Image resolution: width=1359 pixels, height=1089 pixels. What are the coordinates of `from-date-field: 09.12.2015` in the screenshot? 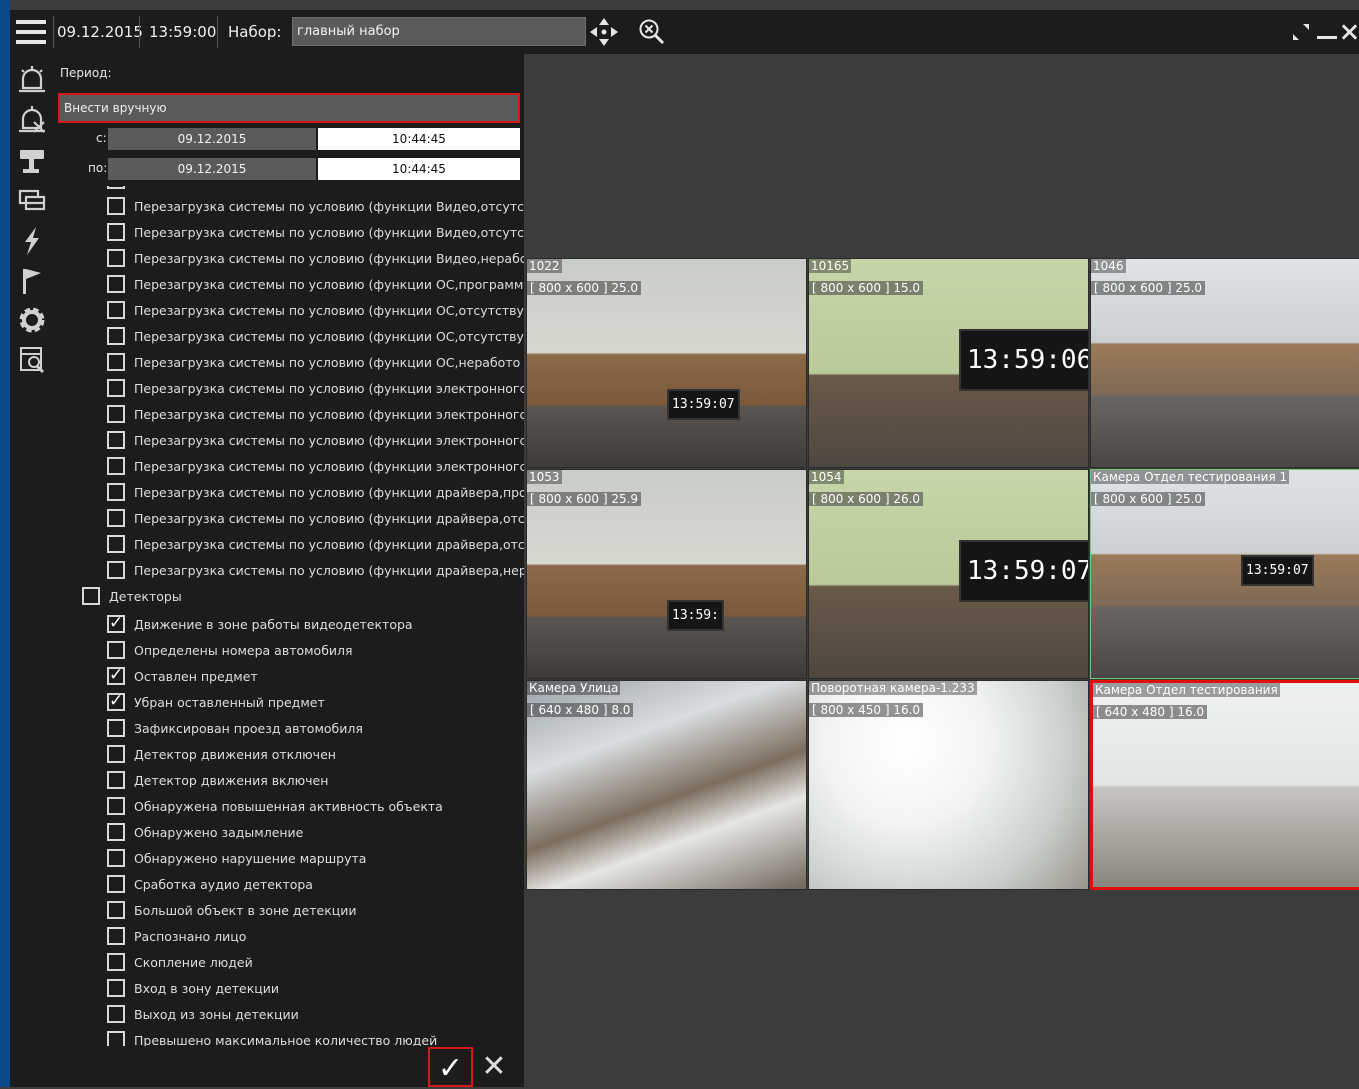 It's located at (212, 139).